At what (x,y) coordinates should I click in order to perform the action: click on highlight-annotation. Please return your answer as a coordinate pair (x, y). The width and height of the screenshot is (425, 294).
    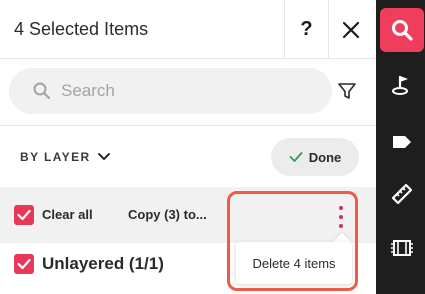
    Looking at the image, I should click on (292, 241).